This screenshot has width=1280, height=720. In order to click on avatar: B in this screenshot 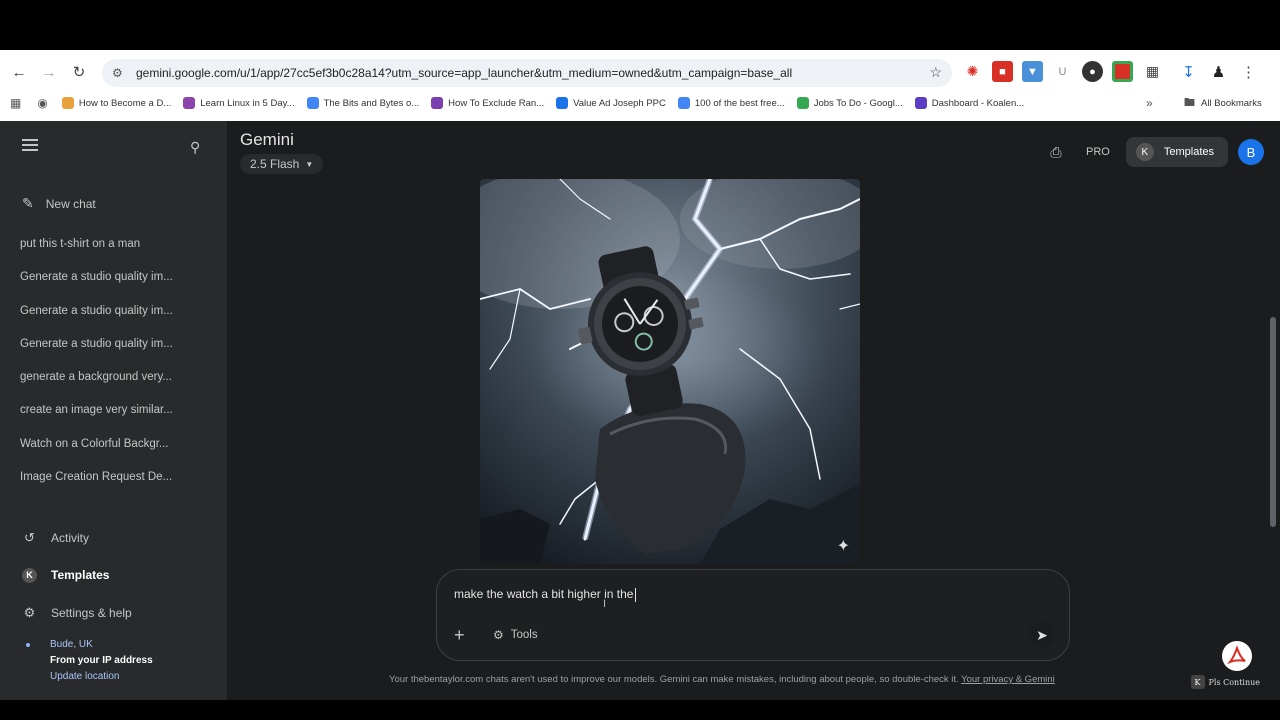, I will do `click(1251, 152)`.